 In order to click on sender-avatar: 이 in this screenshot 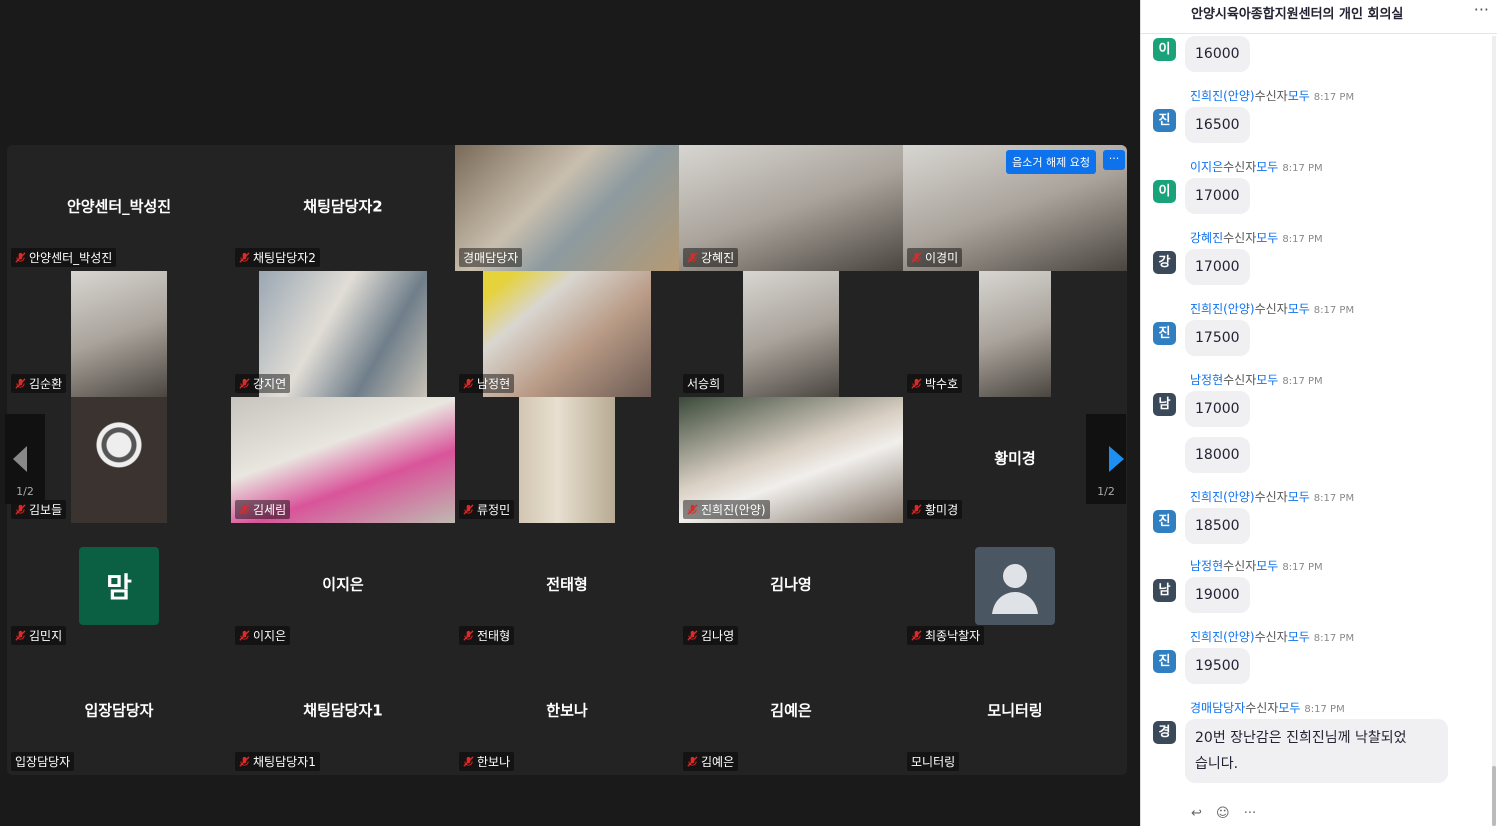, I will do `click(1164, 191)`.